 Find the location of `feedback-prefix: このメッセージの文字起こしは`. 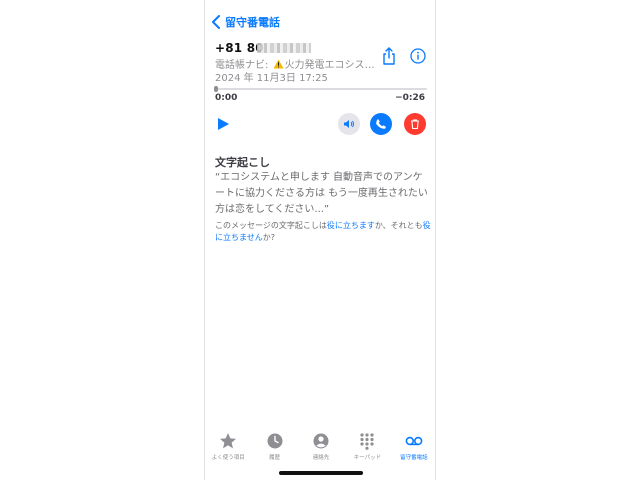

feedback-prefix: このメッセージの文字起こしは is located at coordinates (271, 225).